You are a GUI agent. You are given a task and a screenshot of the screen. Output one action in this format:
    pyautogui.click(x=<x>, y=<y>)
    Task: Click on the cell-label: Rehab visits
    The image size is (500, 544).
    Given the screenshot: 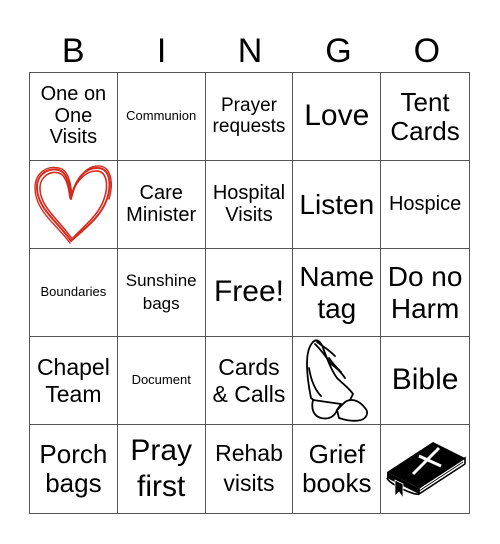 What is the action you would take?
    pyautogui.click(x=249, y=468)
    